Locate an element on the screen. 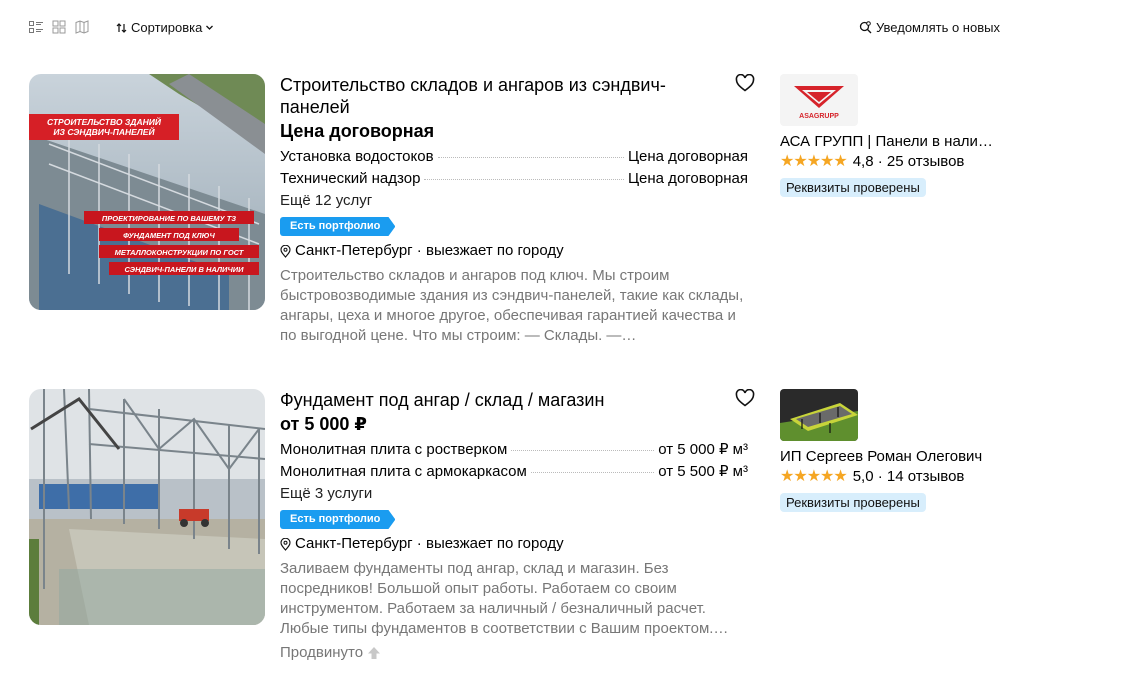 The height and width of the screenshot is (696, 1145). toolbar: Сортировка Уведомлять о новых is located at coordinates (529, 29).